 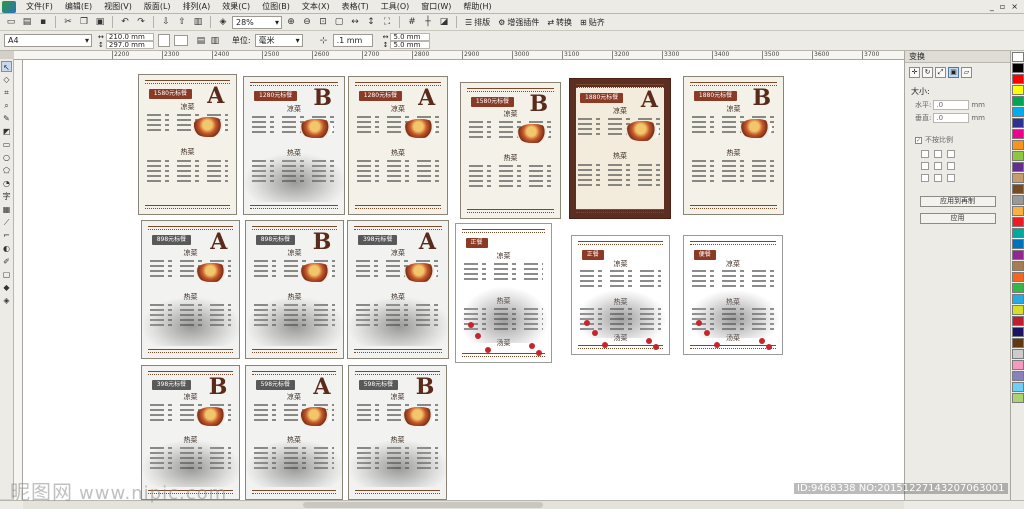 What do you see at coordinates (180, 40) in the screenshot?
I see `landscape-button` at bounding box center [180, 40].